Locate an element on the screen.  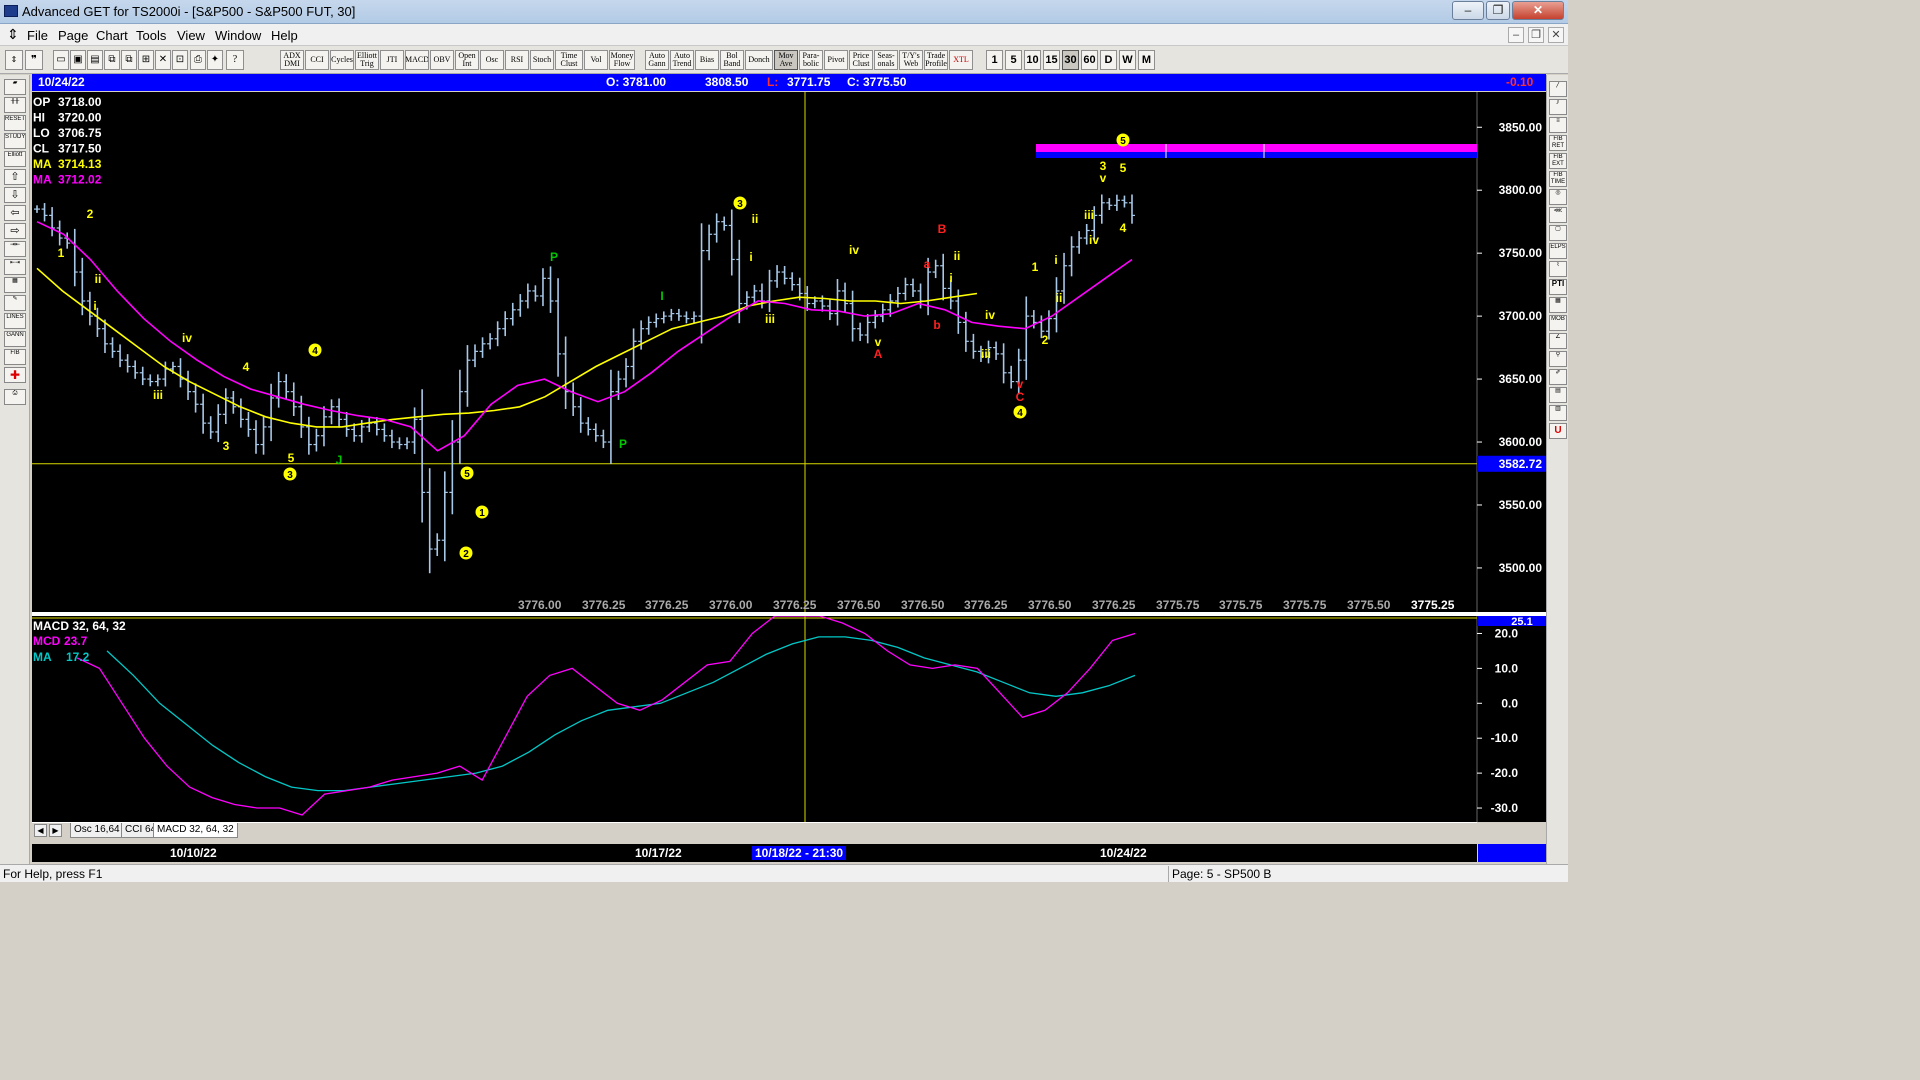
zoom-icon: ⊡ is located at coordinates (180, 60).